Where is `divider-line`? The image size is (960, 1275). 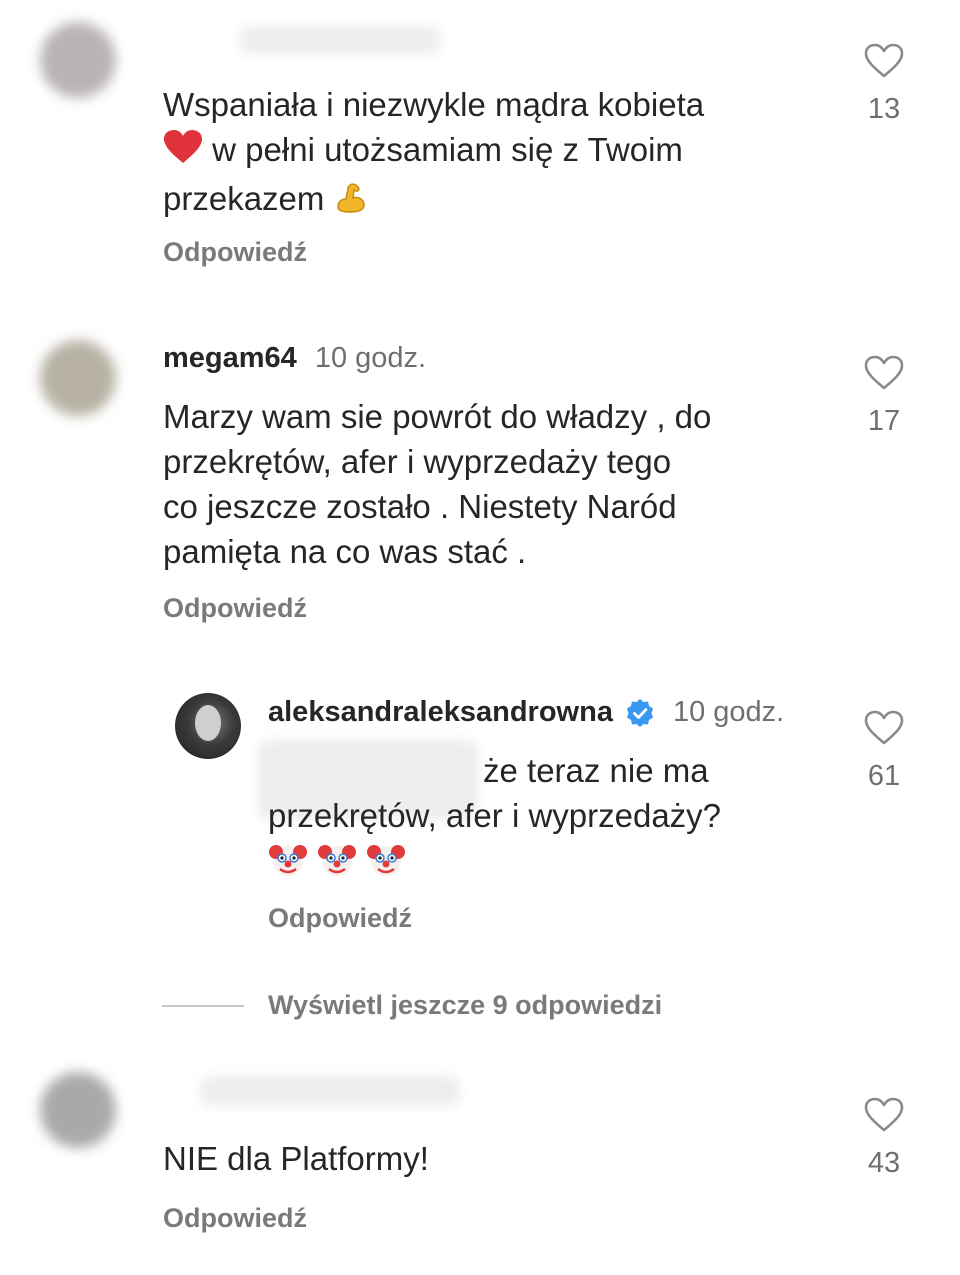
divider-line is located at coordinates (203, 1005).